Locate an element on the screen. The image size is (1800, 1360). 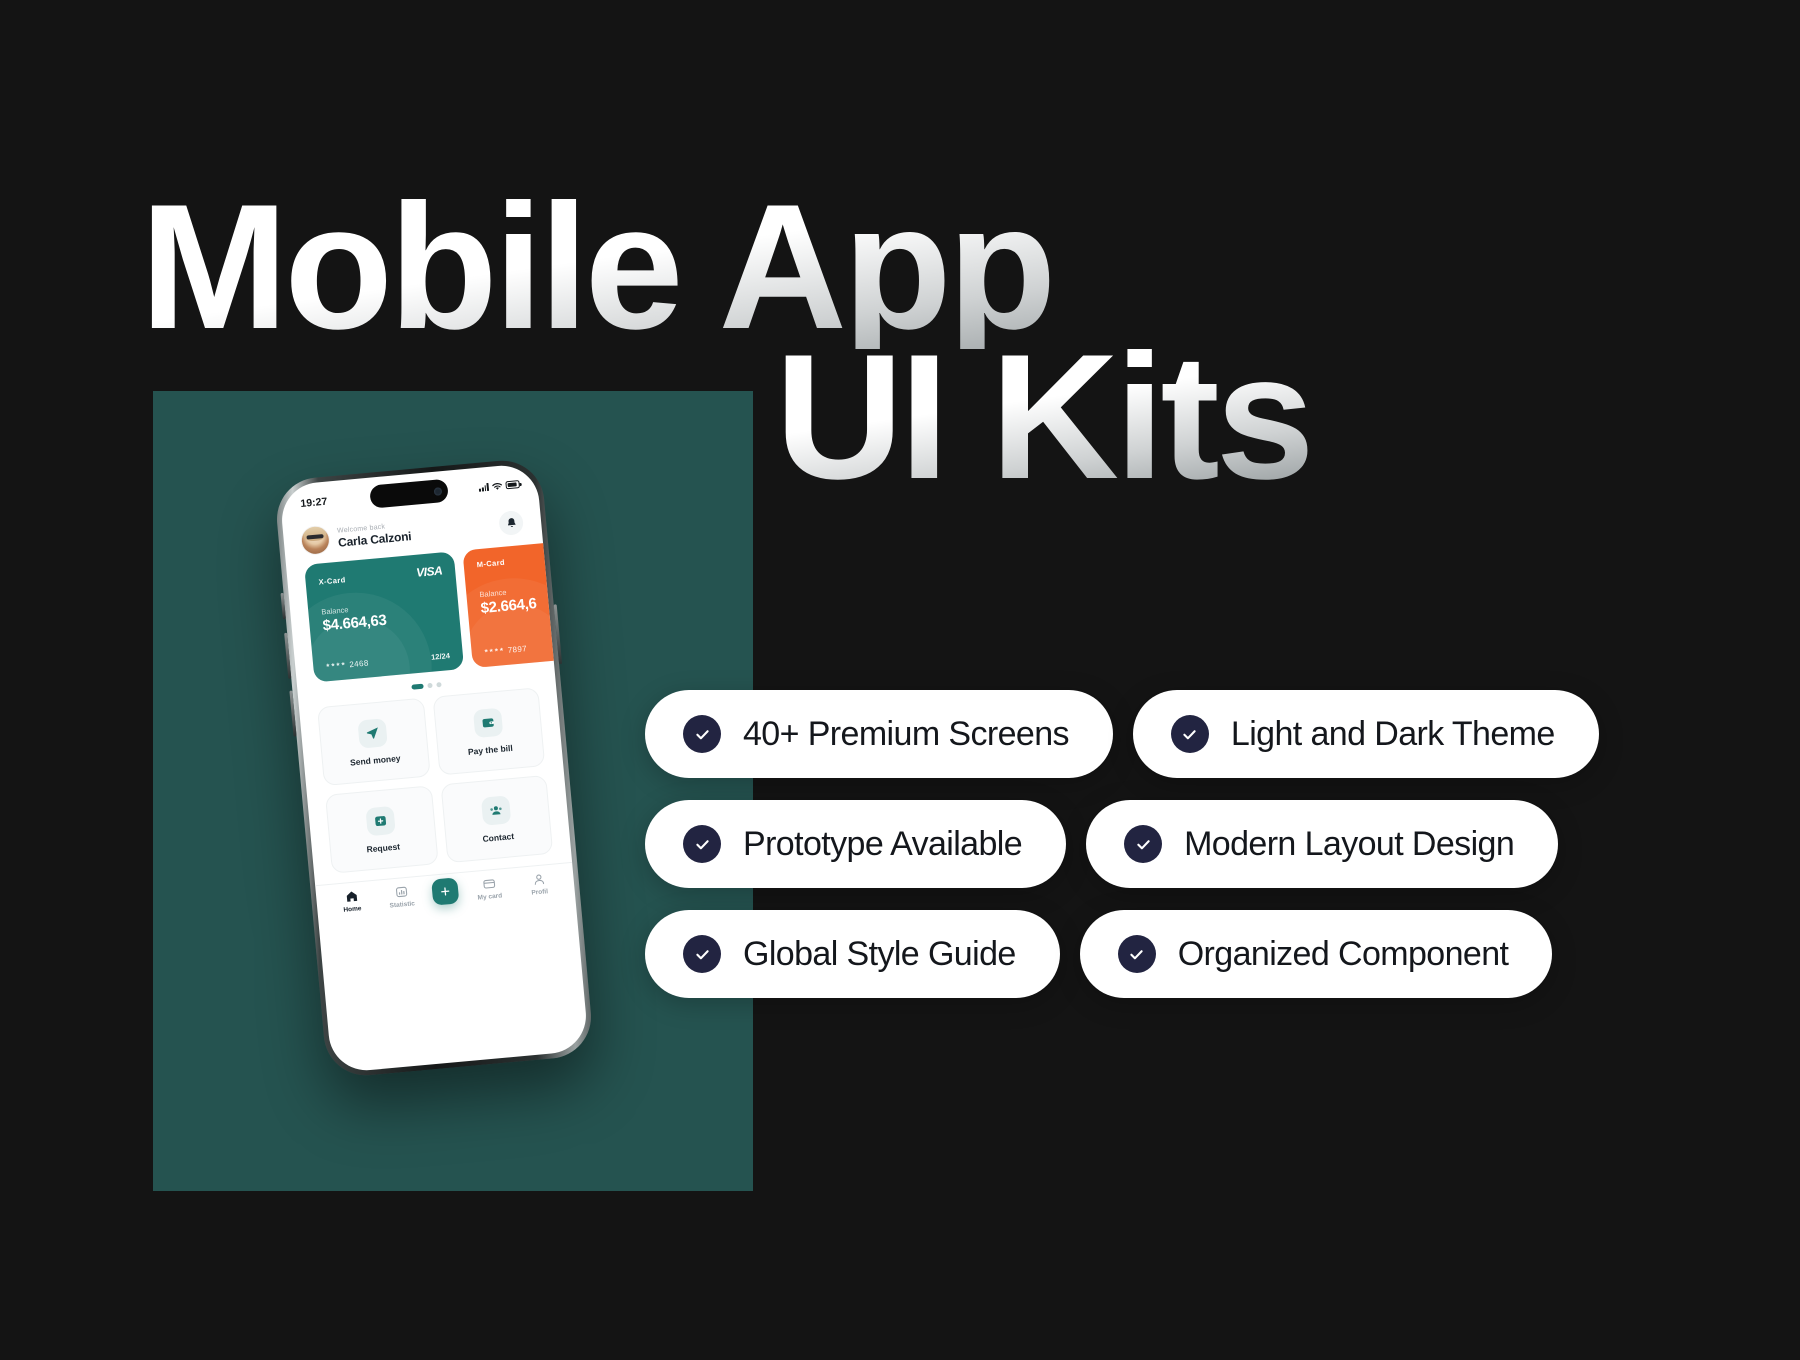
action-request: Request is located at coordinates (381, 829).